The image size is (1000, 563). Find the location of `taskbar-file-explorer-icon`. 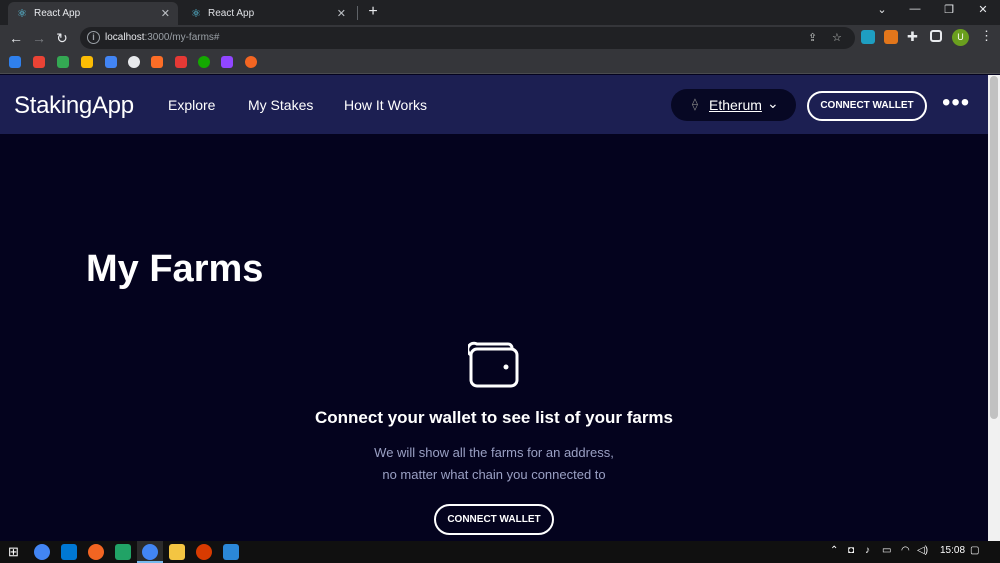

taskbar-file-explorer-icon is located at coordinates (177, 552).